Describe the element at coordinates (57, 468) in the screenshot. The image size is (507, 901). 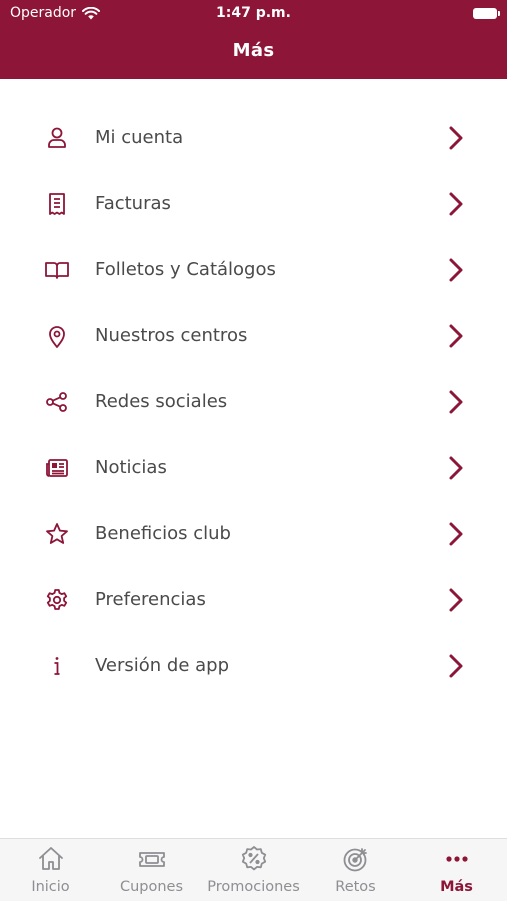
I see `newspaper-icon` at that location.